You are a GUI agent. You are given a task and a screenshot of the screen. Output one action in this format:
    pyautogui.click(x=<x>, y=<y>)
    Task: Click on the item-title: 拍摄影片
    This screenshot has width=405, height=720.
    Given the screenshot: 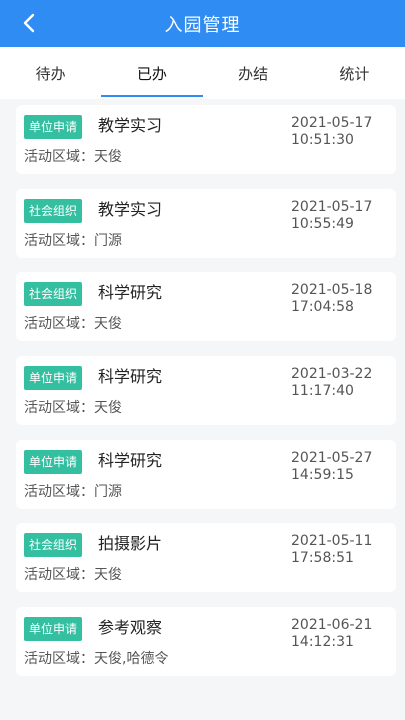 What is the action you would take?
    pyautogui.click(x=130, y=544)
    